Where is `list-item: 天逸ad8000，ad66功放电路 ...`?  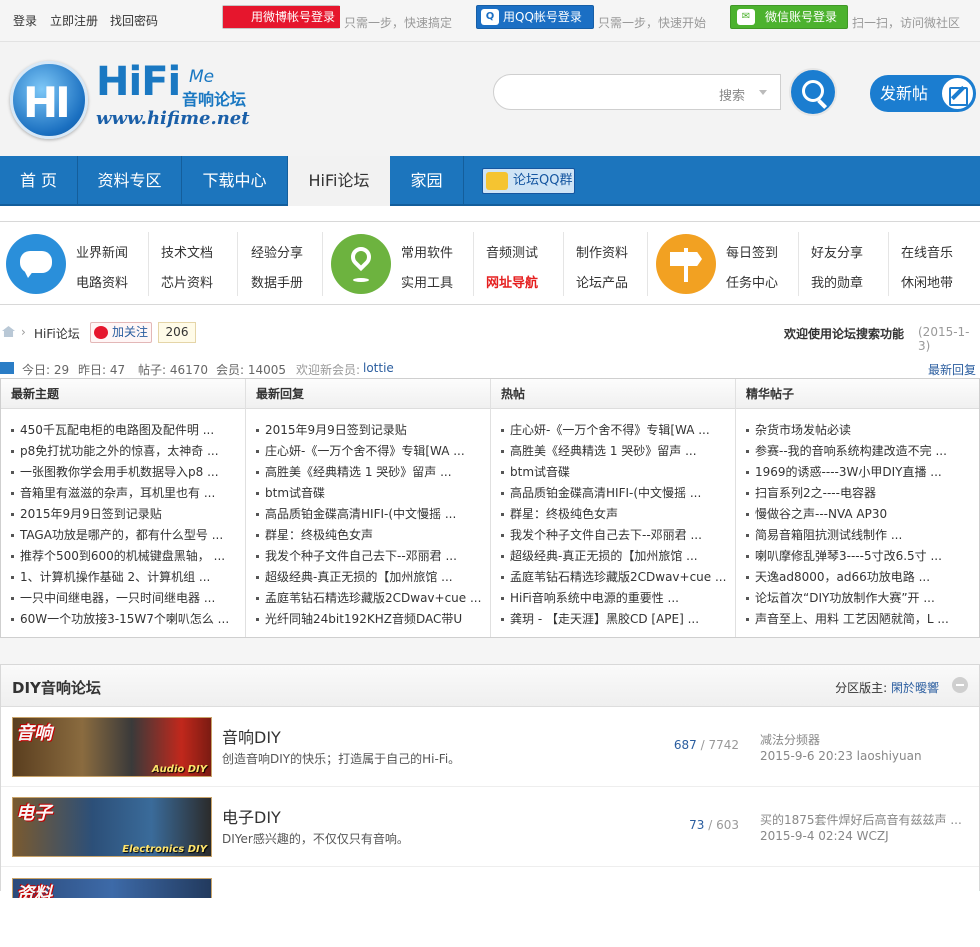
list-item: 天逸ad8000，ad66功放电路 ... is located at coordinates (860, 576).